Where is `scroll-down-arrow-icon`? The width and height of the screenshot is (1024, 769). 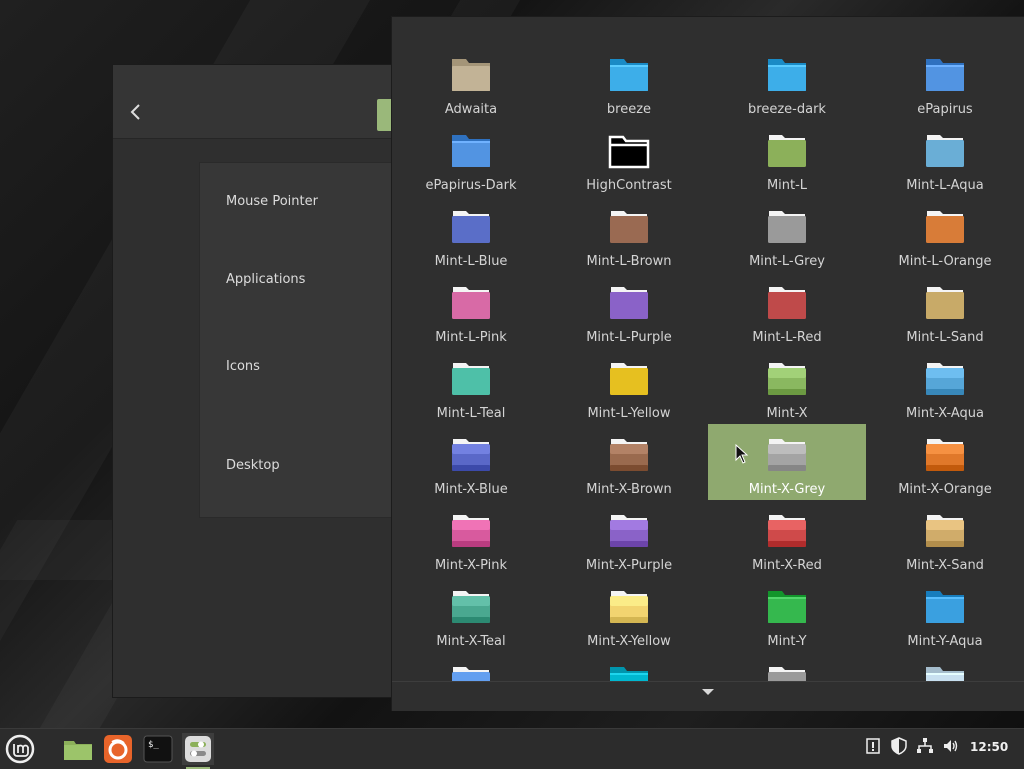 scroll-down-arrow-icon is located at coordinates (708, 692).